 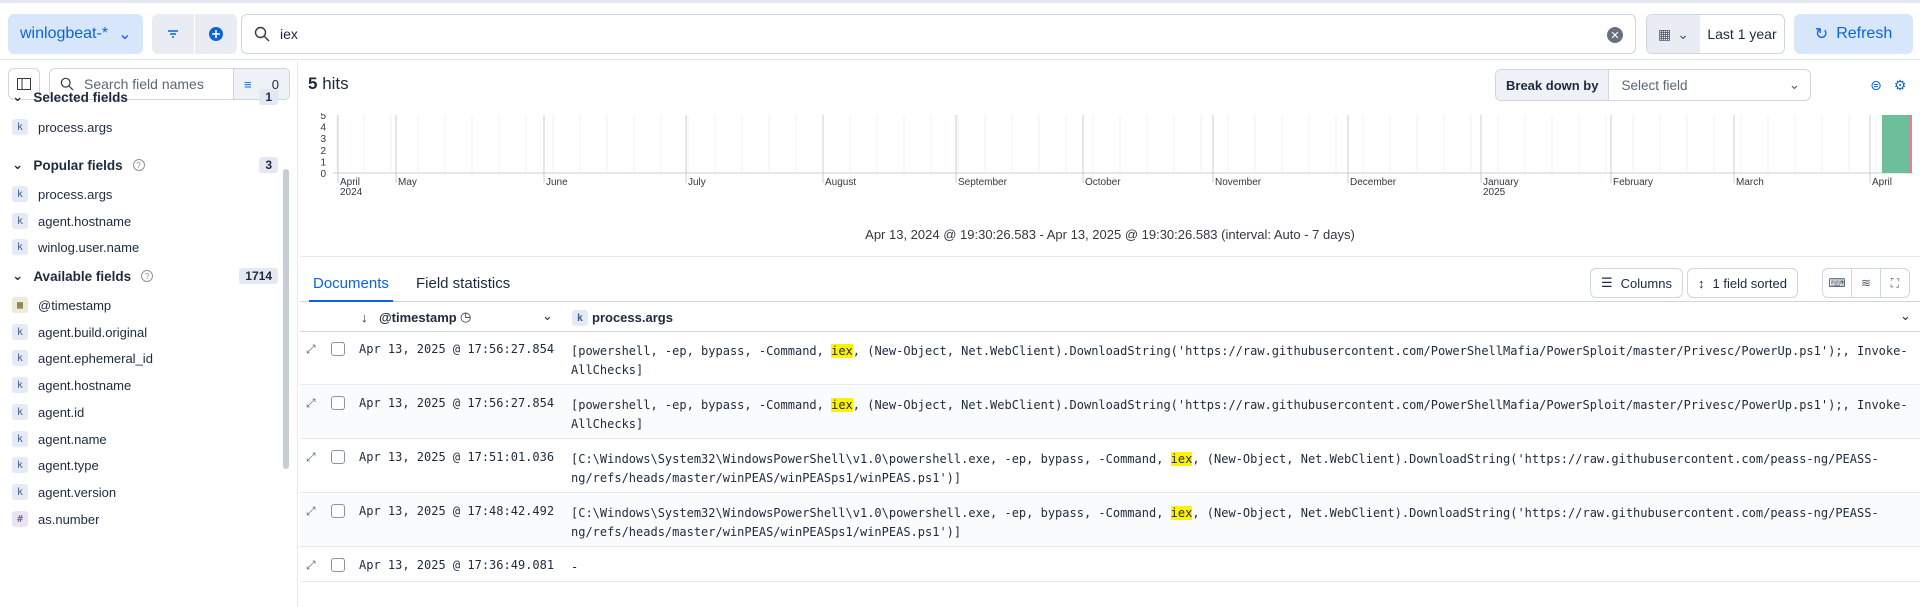 I want to click on add-filter-button, so click(x=216, y=34).